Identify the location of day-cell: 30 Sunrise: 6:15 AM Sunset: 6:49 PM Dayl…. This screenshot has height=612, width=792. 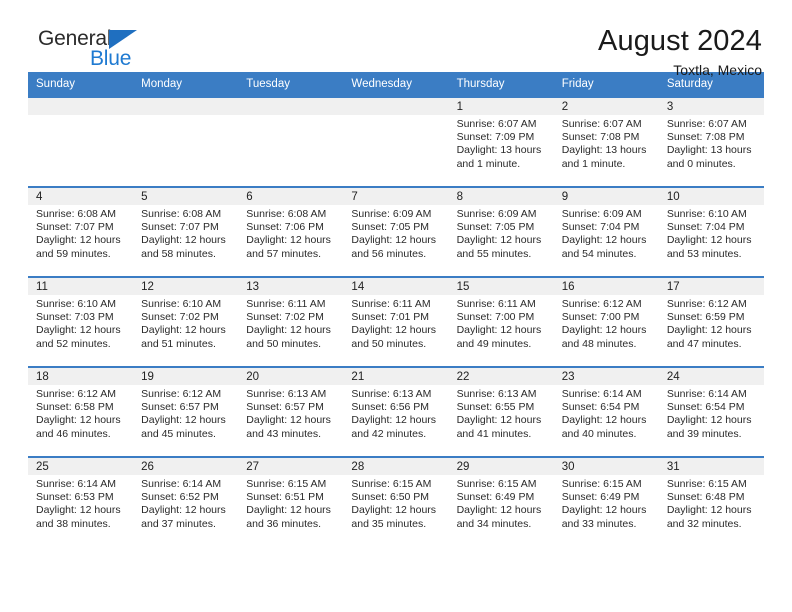
(606, 501).